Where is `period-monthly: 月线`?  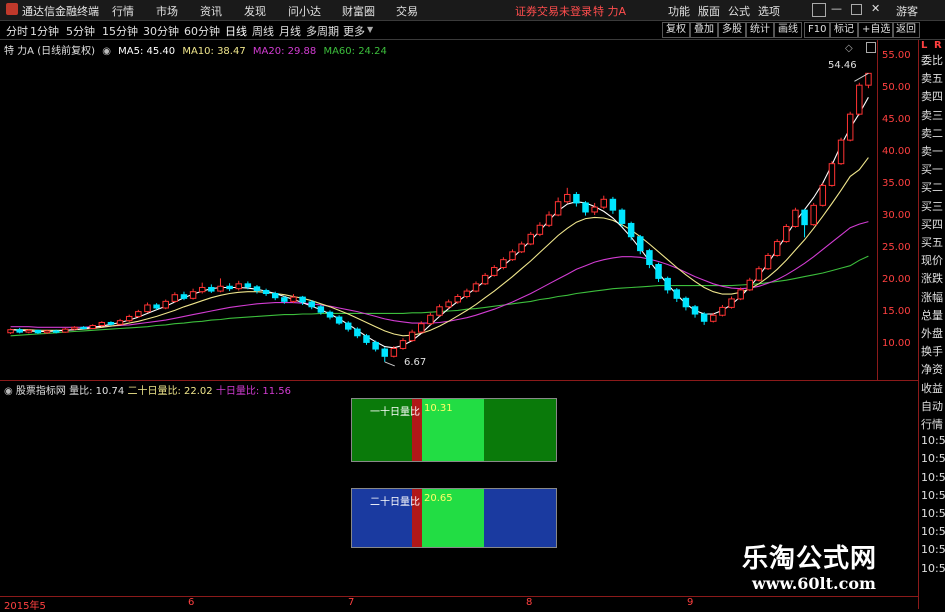
period-monthly: 月线 is located at coordinates (290, 31).